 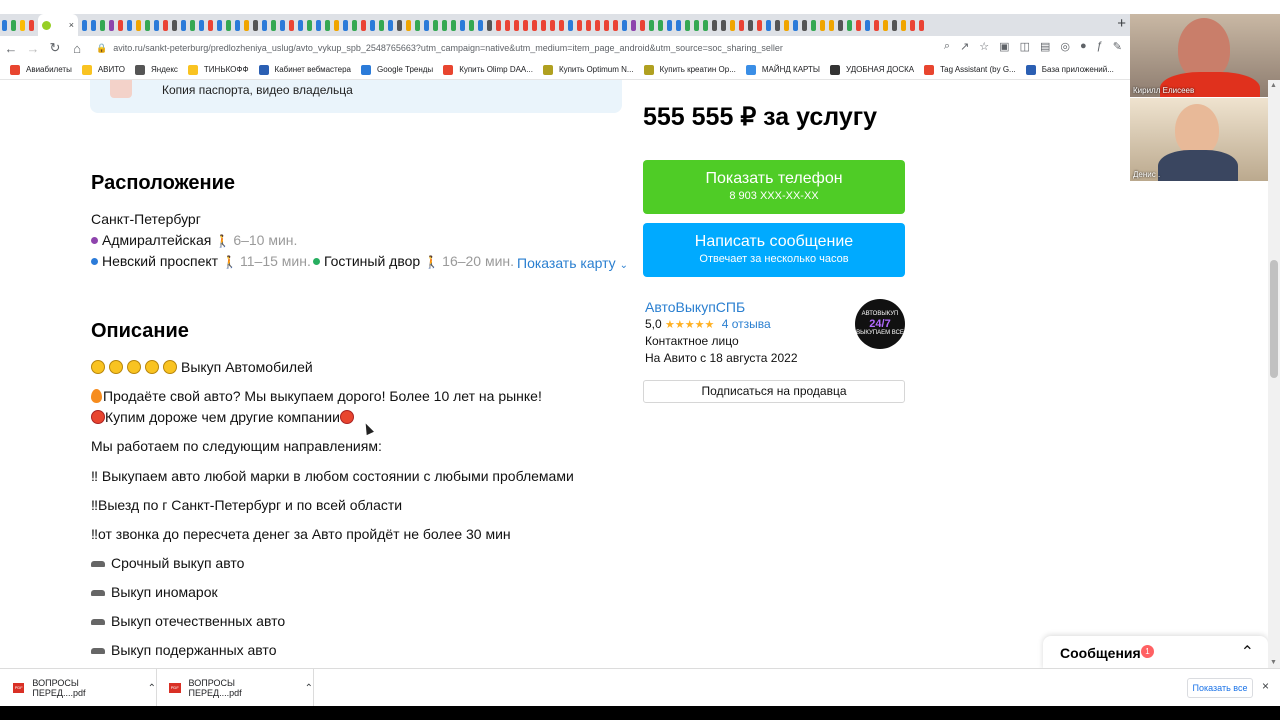 I want to click on close-icon: ×, so click(x=1265, y=686).